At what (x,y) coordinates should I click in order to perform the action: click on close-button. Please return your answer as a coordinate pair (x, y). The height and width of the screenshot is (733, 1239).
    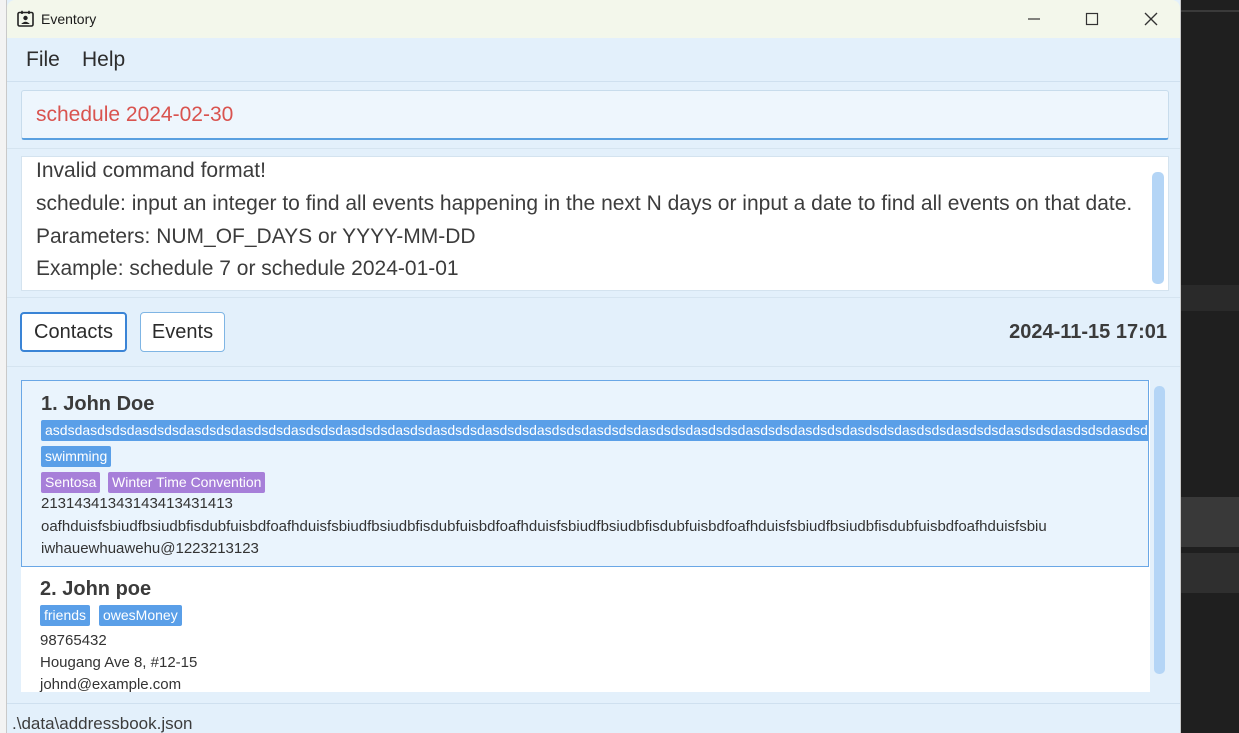
    Looking at the image, I should click on (1151, 19).